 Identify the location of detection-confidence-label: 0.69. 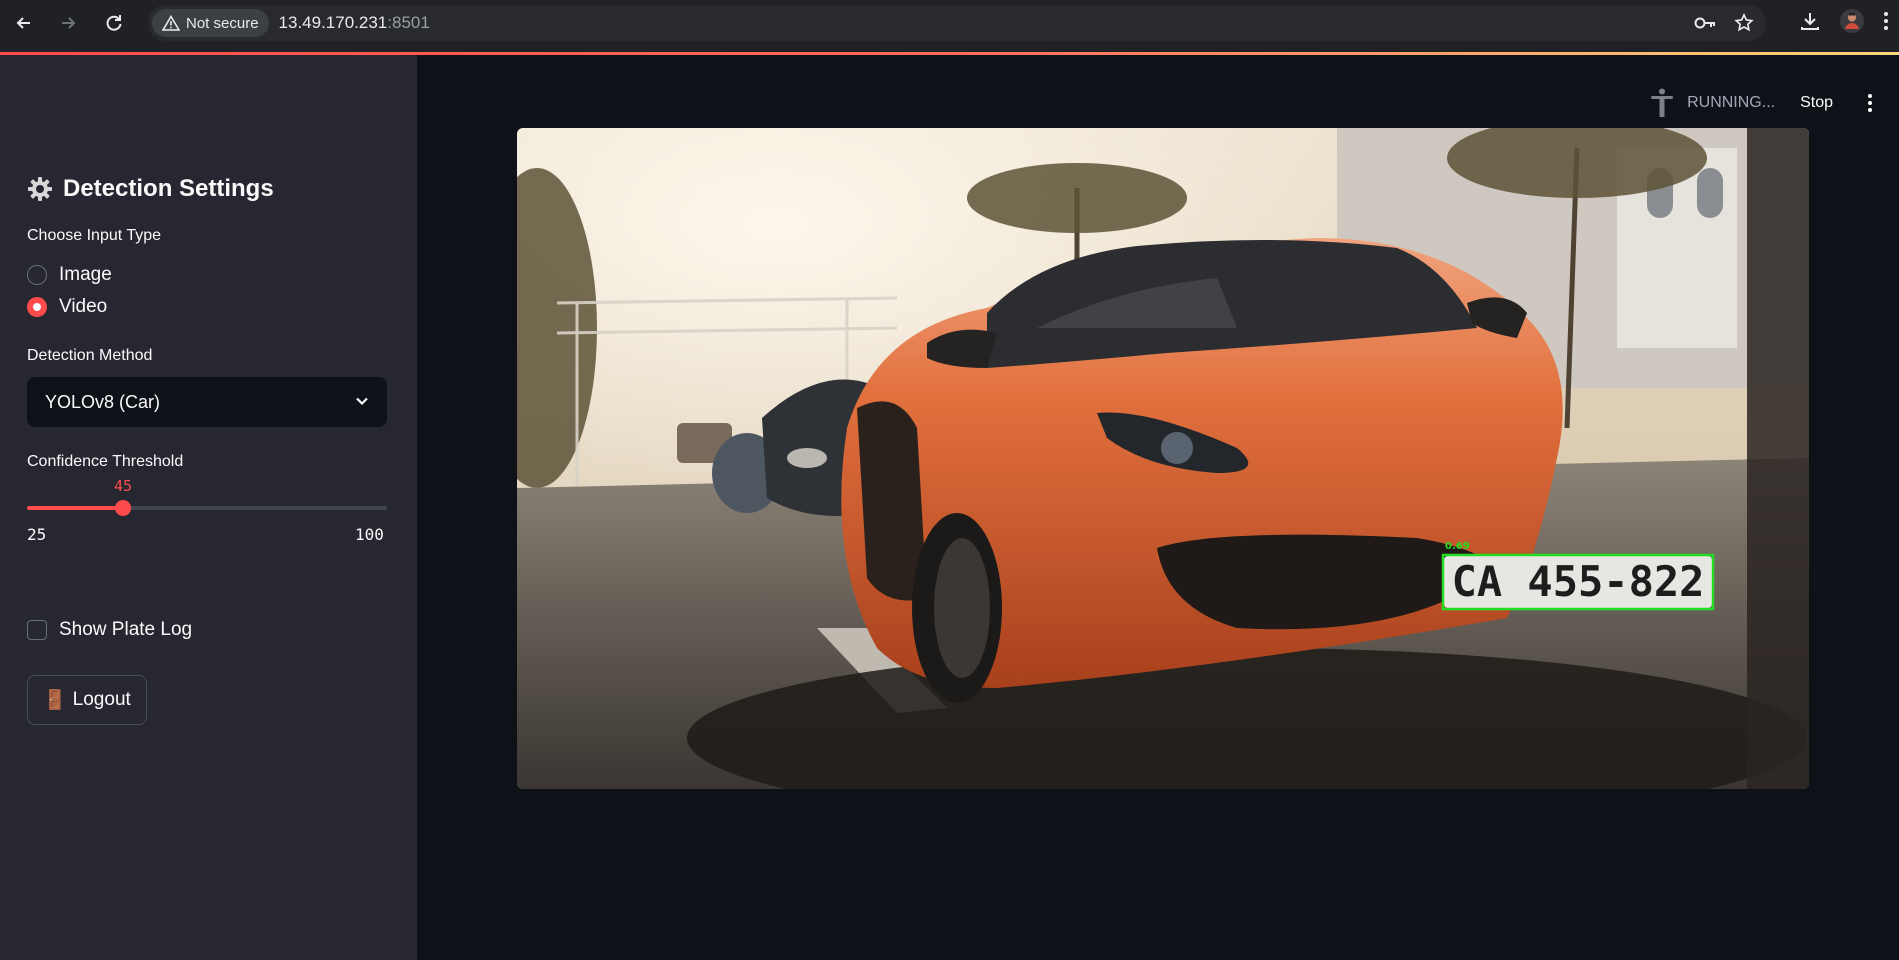
(1457, 546).